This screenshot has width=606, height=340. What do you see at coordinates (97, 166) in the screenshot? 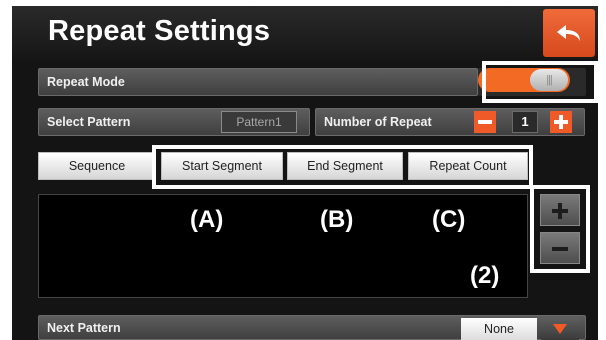
I see `tab-sequence: Sequence` at bounding box center [97, 166].